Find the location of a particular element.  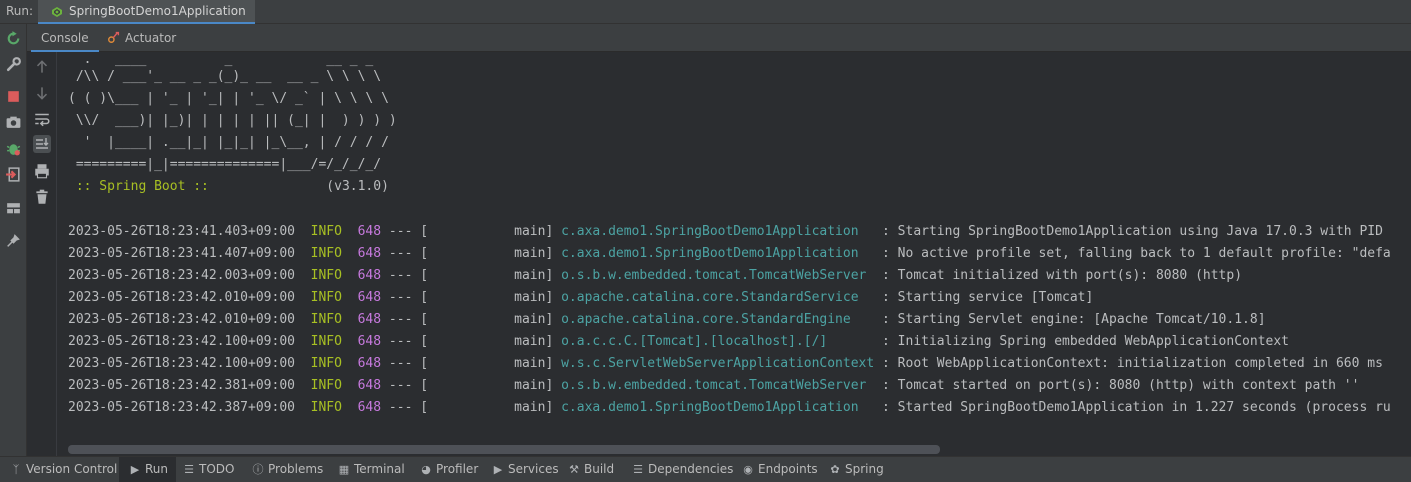

tool-services-label: Services is located at coordinates (533, 469).